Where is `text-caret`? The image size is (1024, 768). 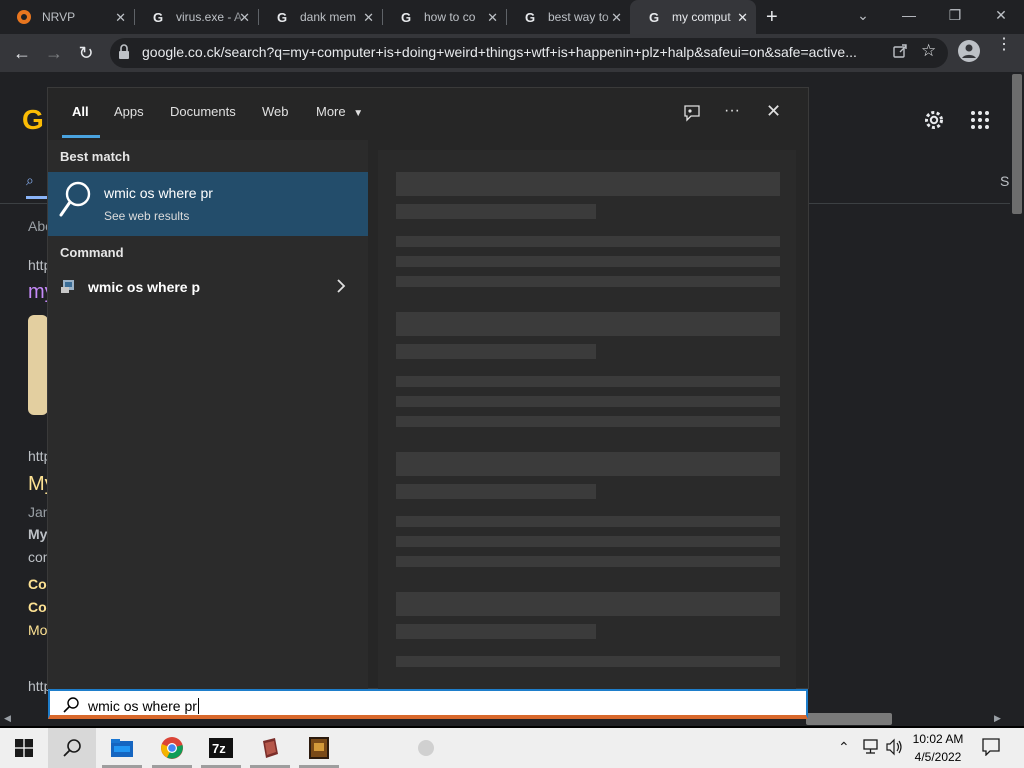 text-caret is located at coordinates (198, 706).